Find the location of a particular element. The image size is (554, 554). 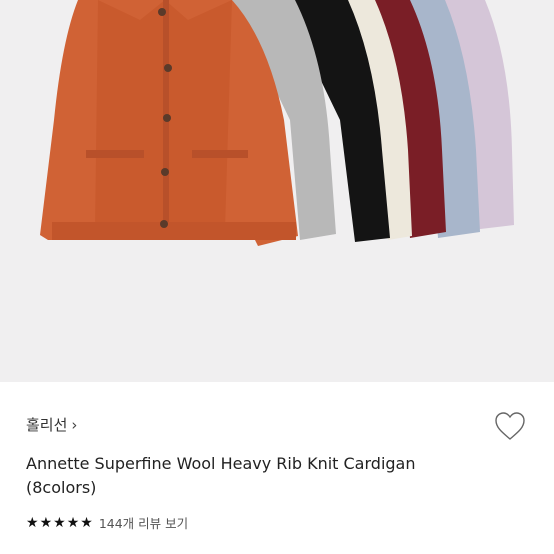

brand-link: 홀리선 › is located at coordinates (51, 424).